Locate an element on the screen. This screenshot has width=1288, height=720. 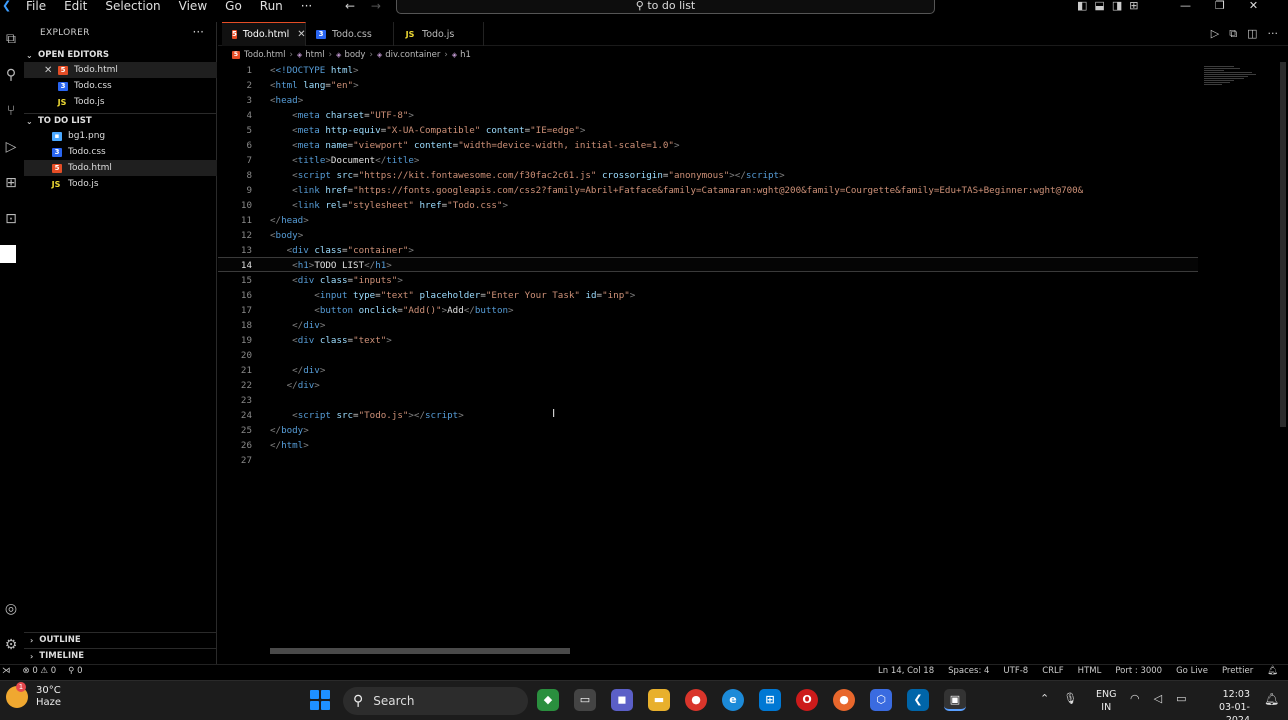
tab-label: Todo.js is located at coordinates (438, 34).